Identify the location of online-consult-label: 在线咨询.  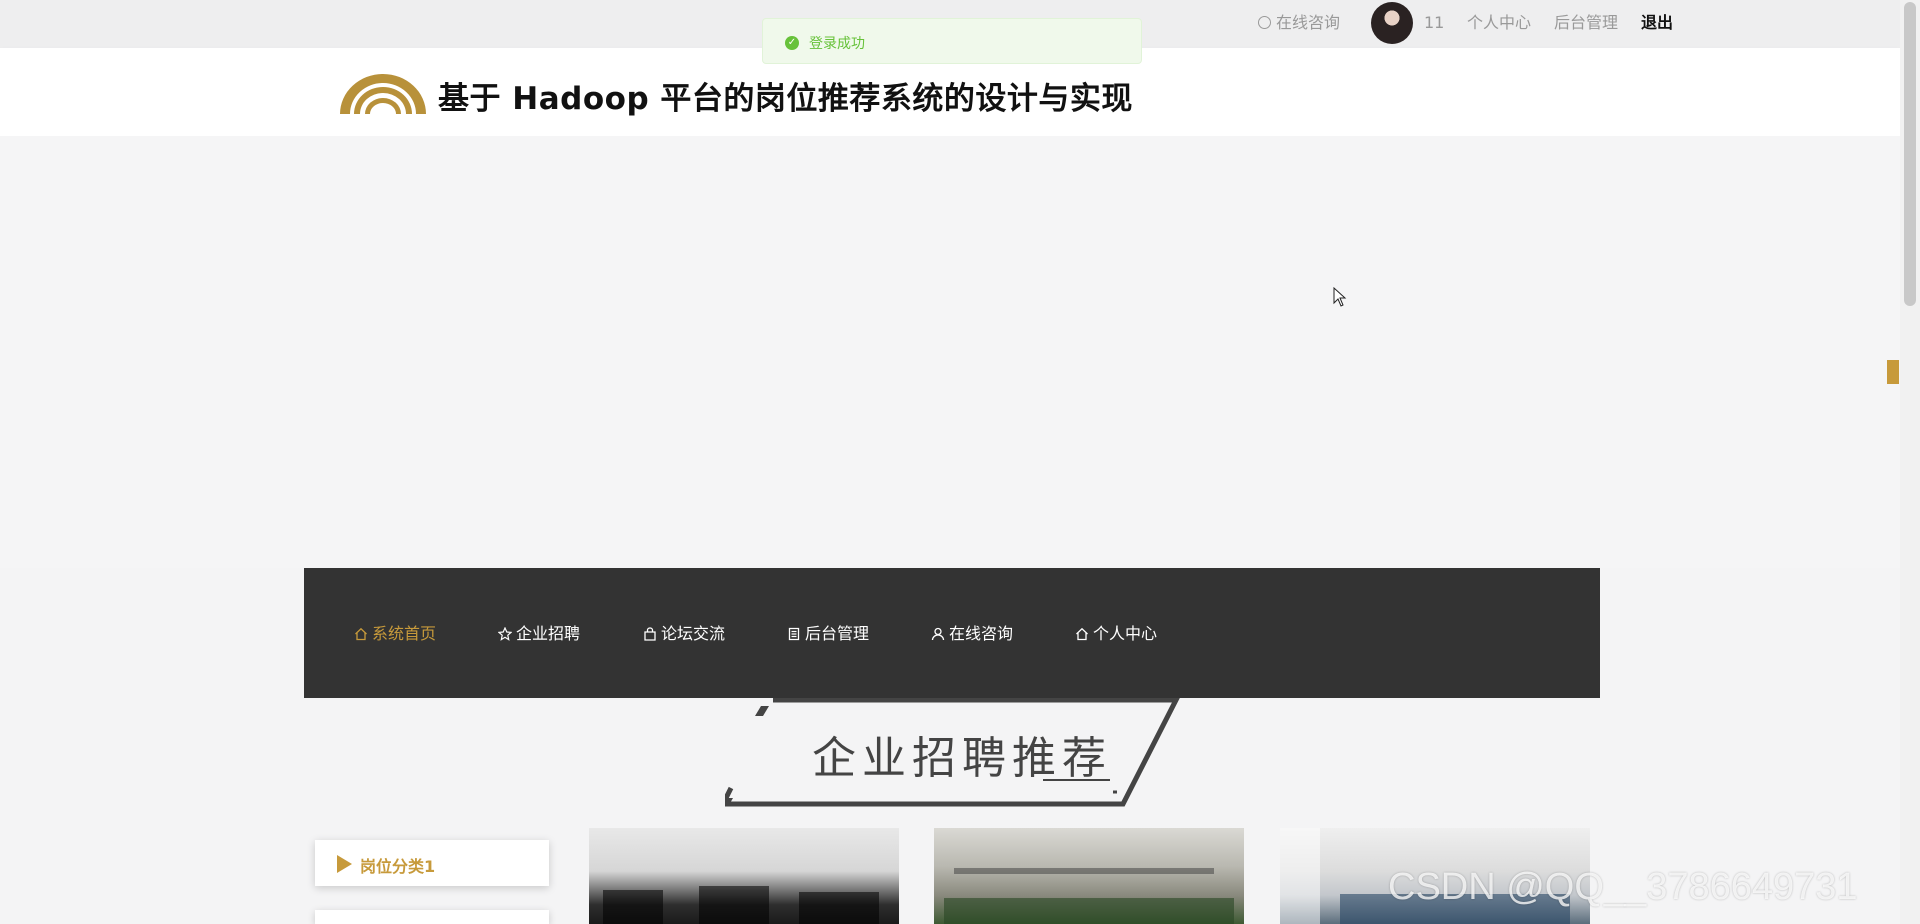
(1308, 22).